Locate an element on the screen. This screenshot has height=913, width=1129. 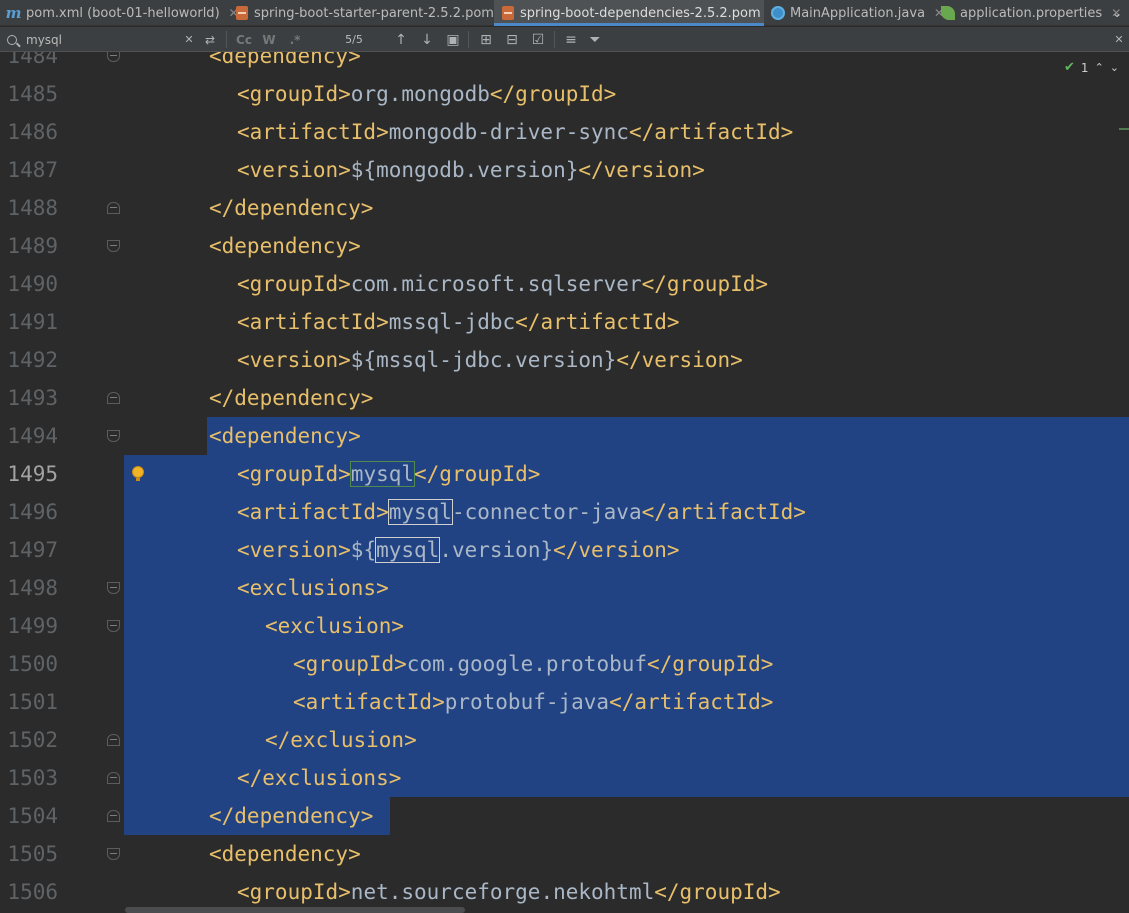
xml-tag: </exclusions> is located at coordinates (319, 778).